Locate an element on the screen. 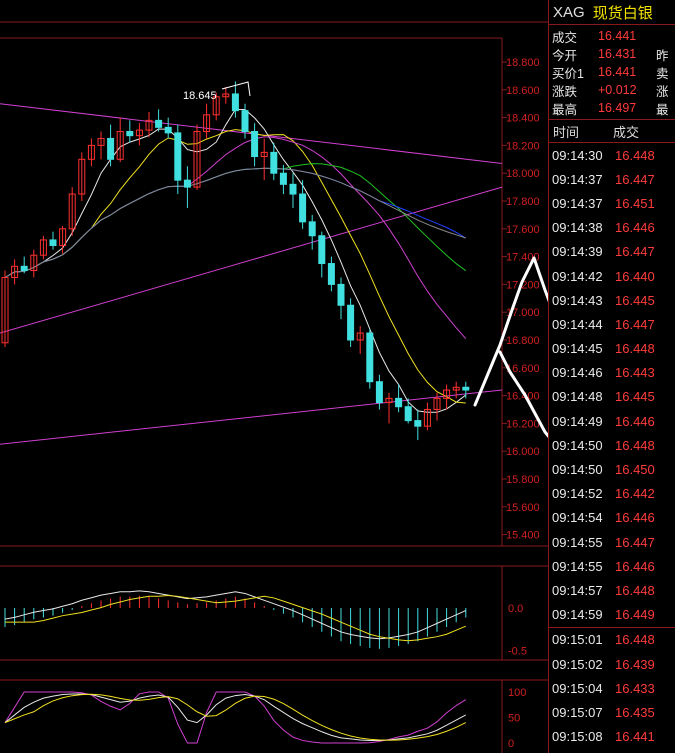  trade-row: 09:14:50 16.448 is located at coordinates (612, 445).